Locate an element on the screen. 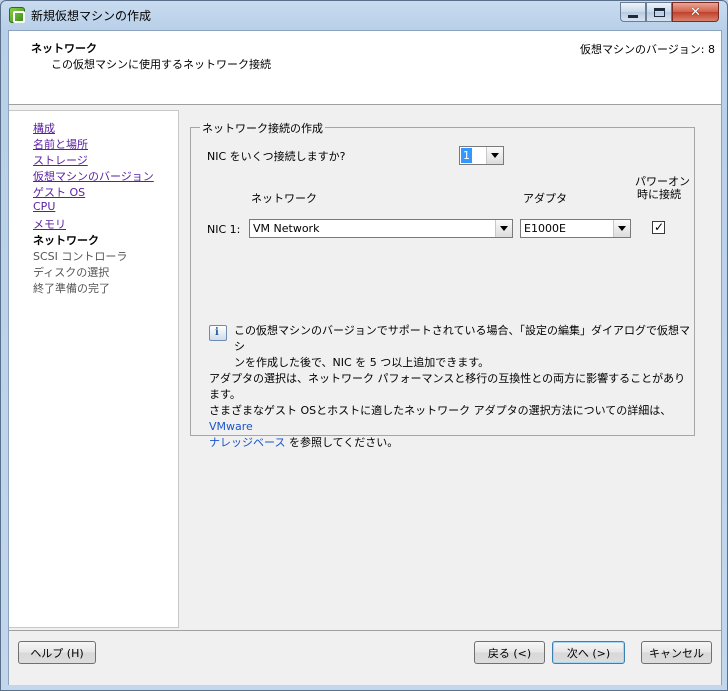 The width and height of the screenshot is (728, 691). nic-count-question: NIC をいくつ接続しますか? is located at coordinates (276, 156).